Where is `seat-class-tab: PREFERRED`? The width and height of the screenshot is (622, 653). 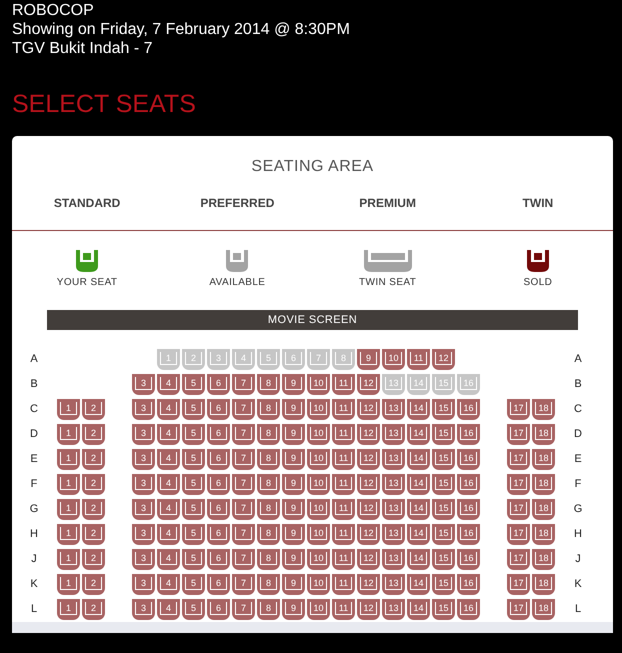 seat-class-tab: PREFERRED is located at coordinates (237, 210).